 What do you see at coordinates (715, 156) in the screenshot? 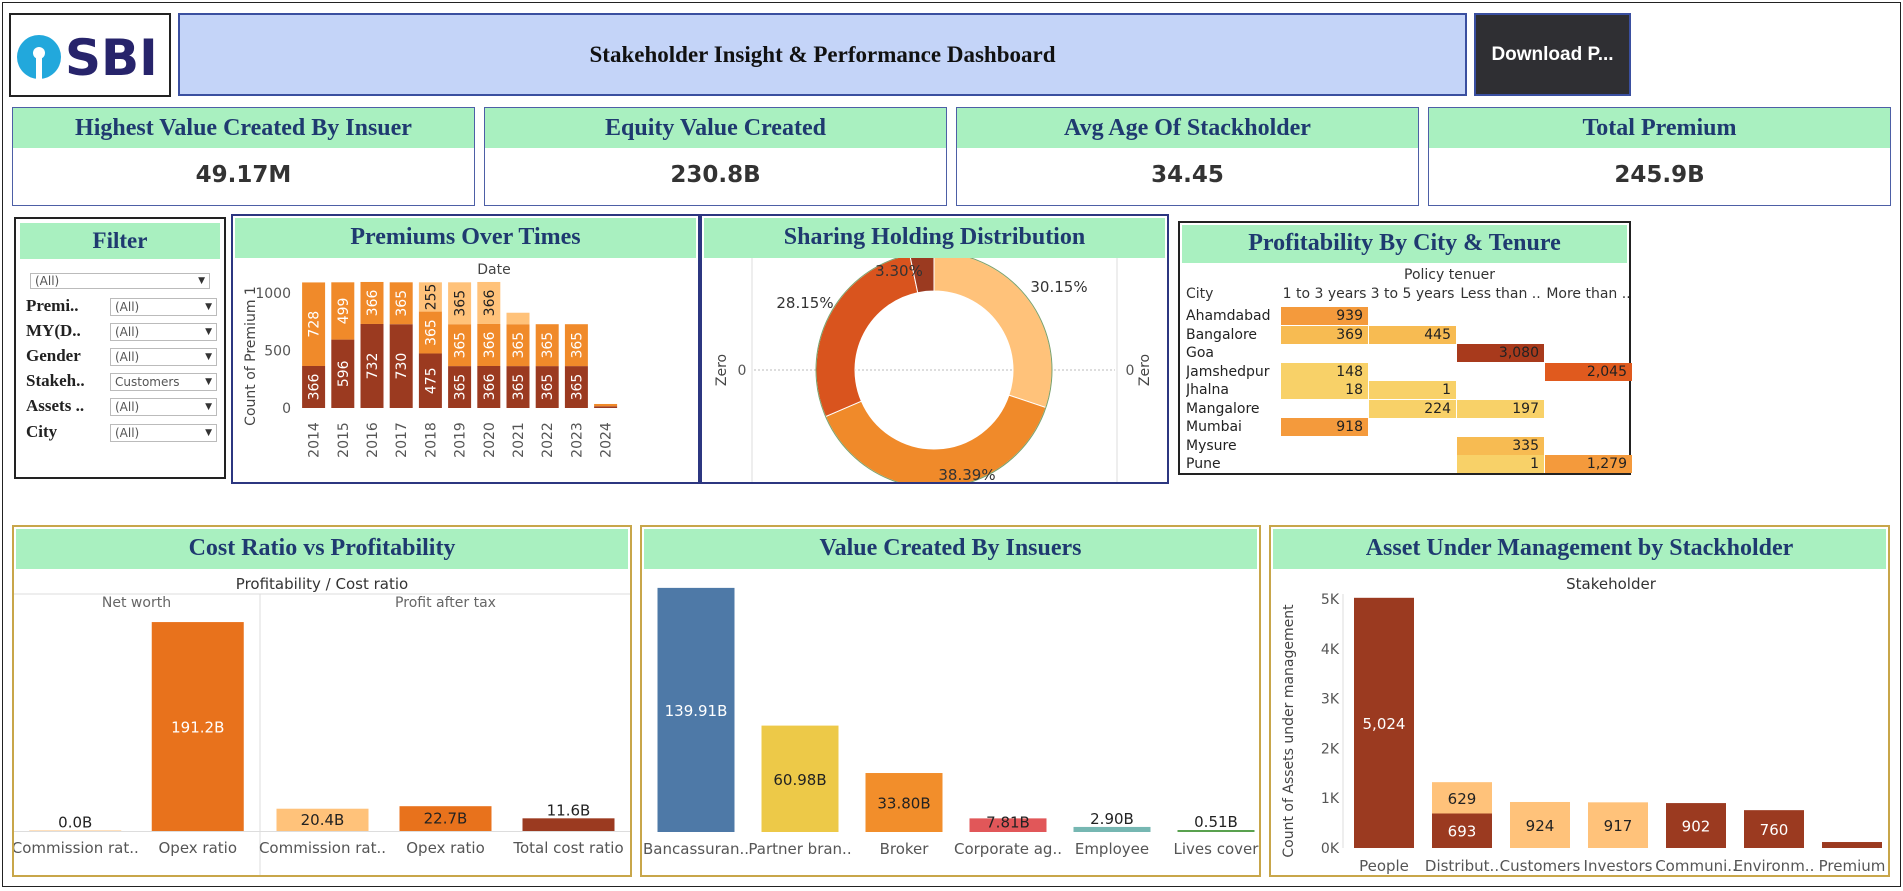
I see `kpi-equity-value: Equity Value Created 230.8B` at bounding box center [715, 156].